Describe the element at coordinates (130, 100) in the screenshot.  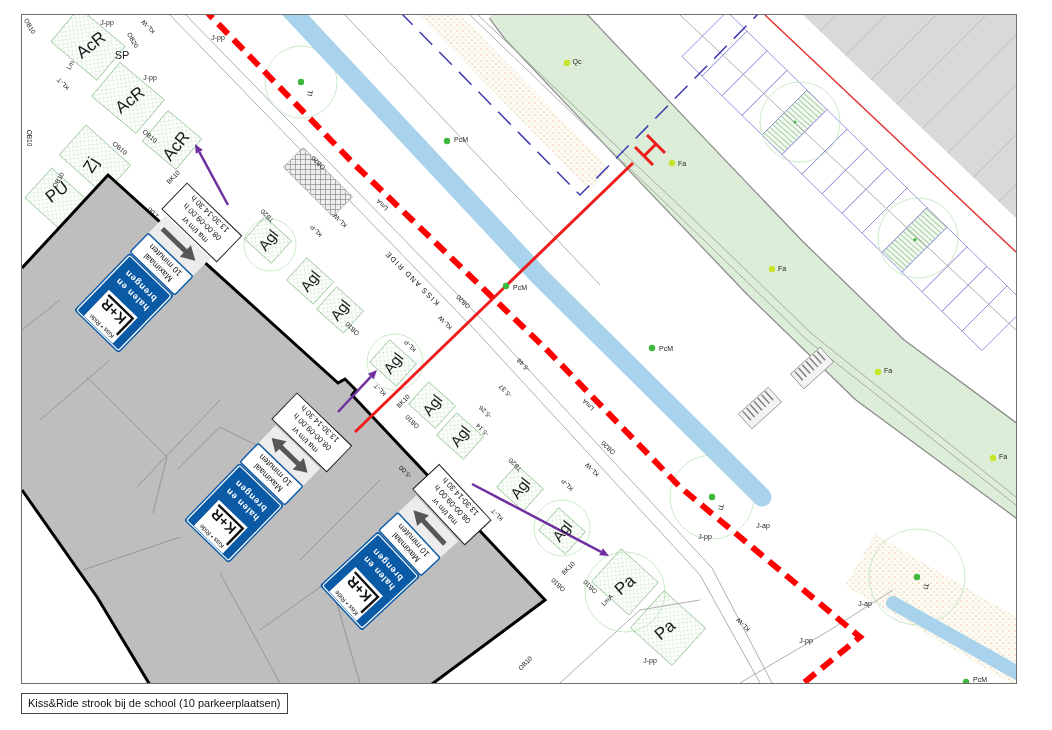
I see `plant-code: AcR` at that location.